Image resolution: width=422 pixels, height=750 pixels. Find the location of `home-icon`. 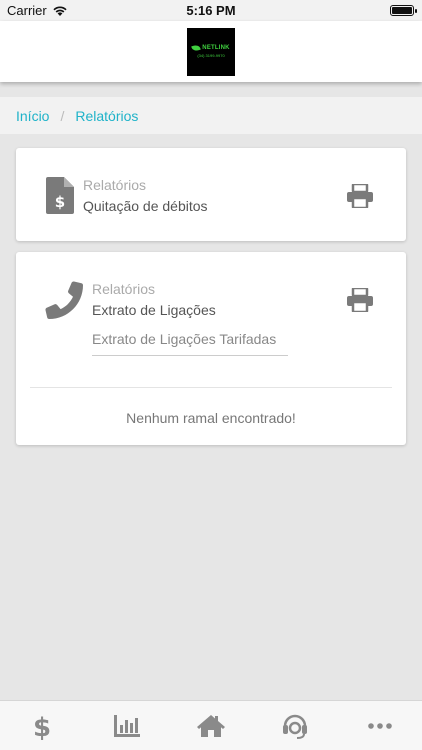

home-icon is located at coordinates (210, 725).